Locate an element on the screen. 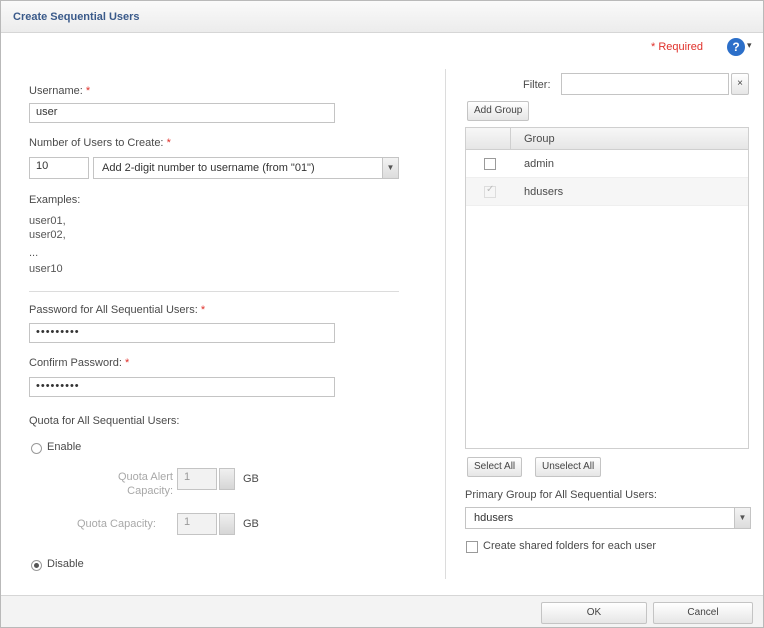 The height and width of the screenshot is (628, 764). primary-group-value: hdusers is located at coordinates (494, 518).